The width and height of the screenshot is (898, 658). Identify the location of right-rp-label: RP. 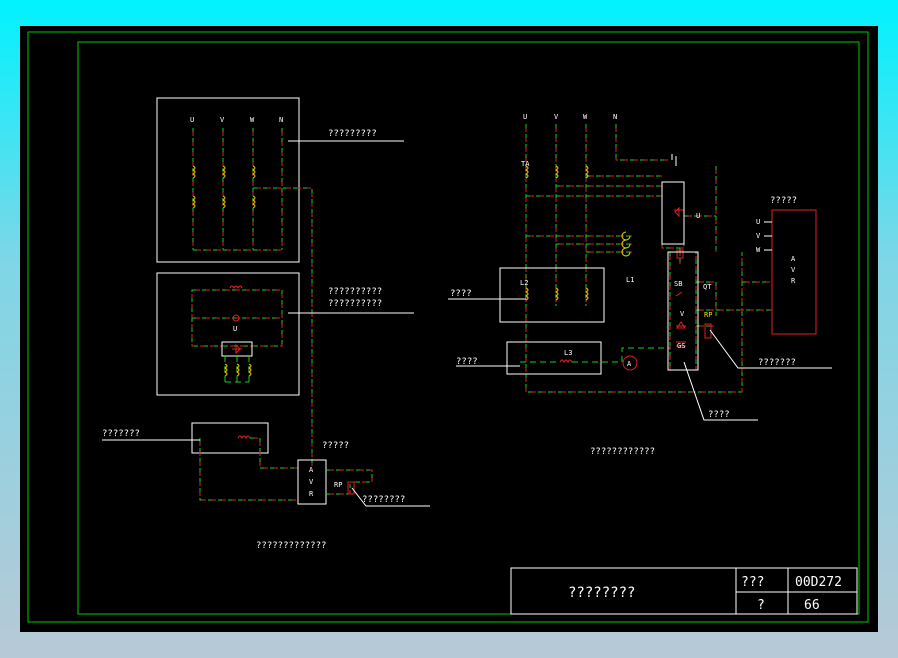
(708, 315).